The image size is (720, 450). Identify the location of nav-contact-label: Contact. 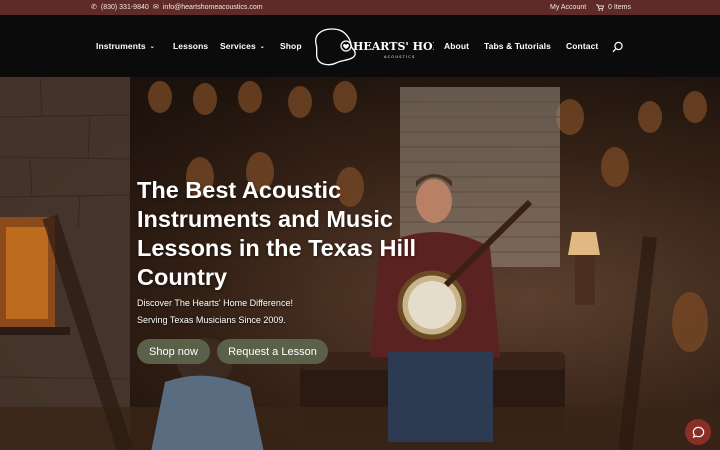
(582, 46).